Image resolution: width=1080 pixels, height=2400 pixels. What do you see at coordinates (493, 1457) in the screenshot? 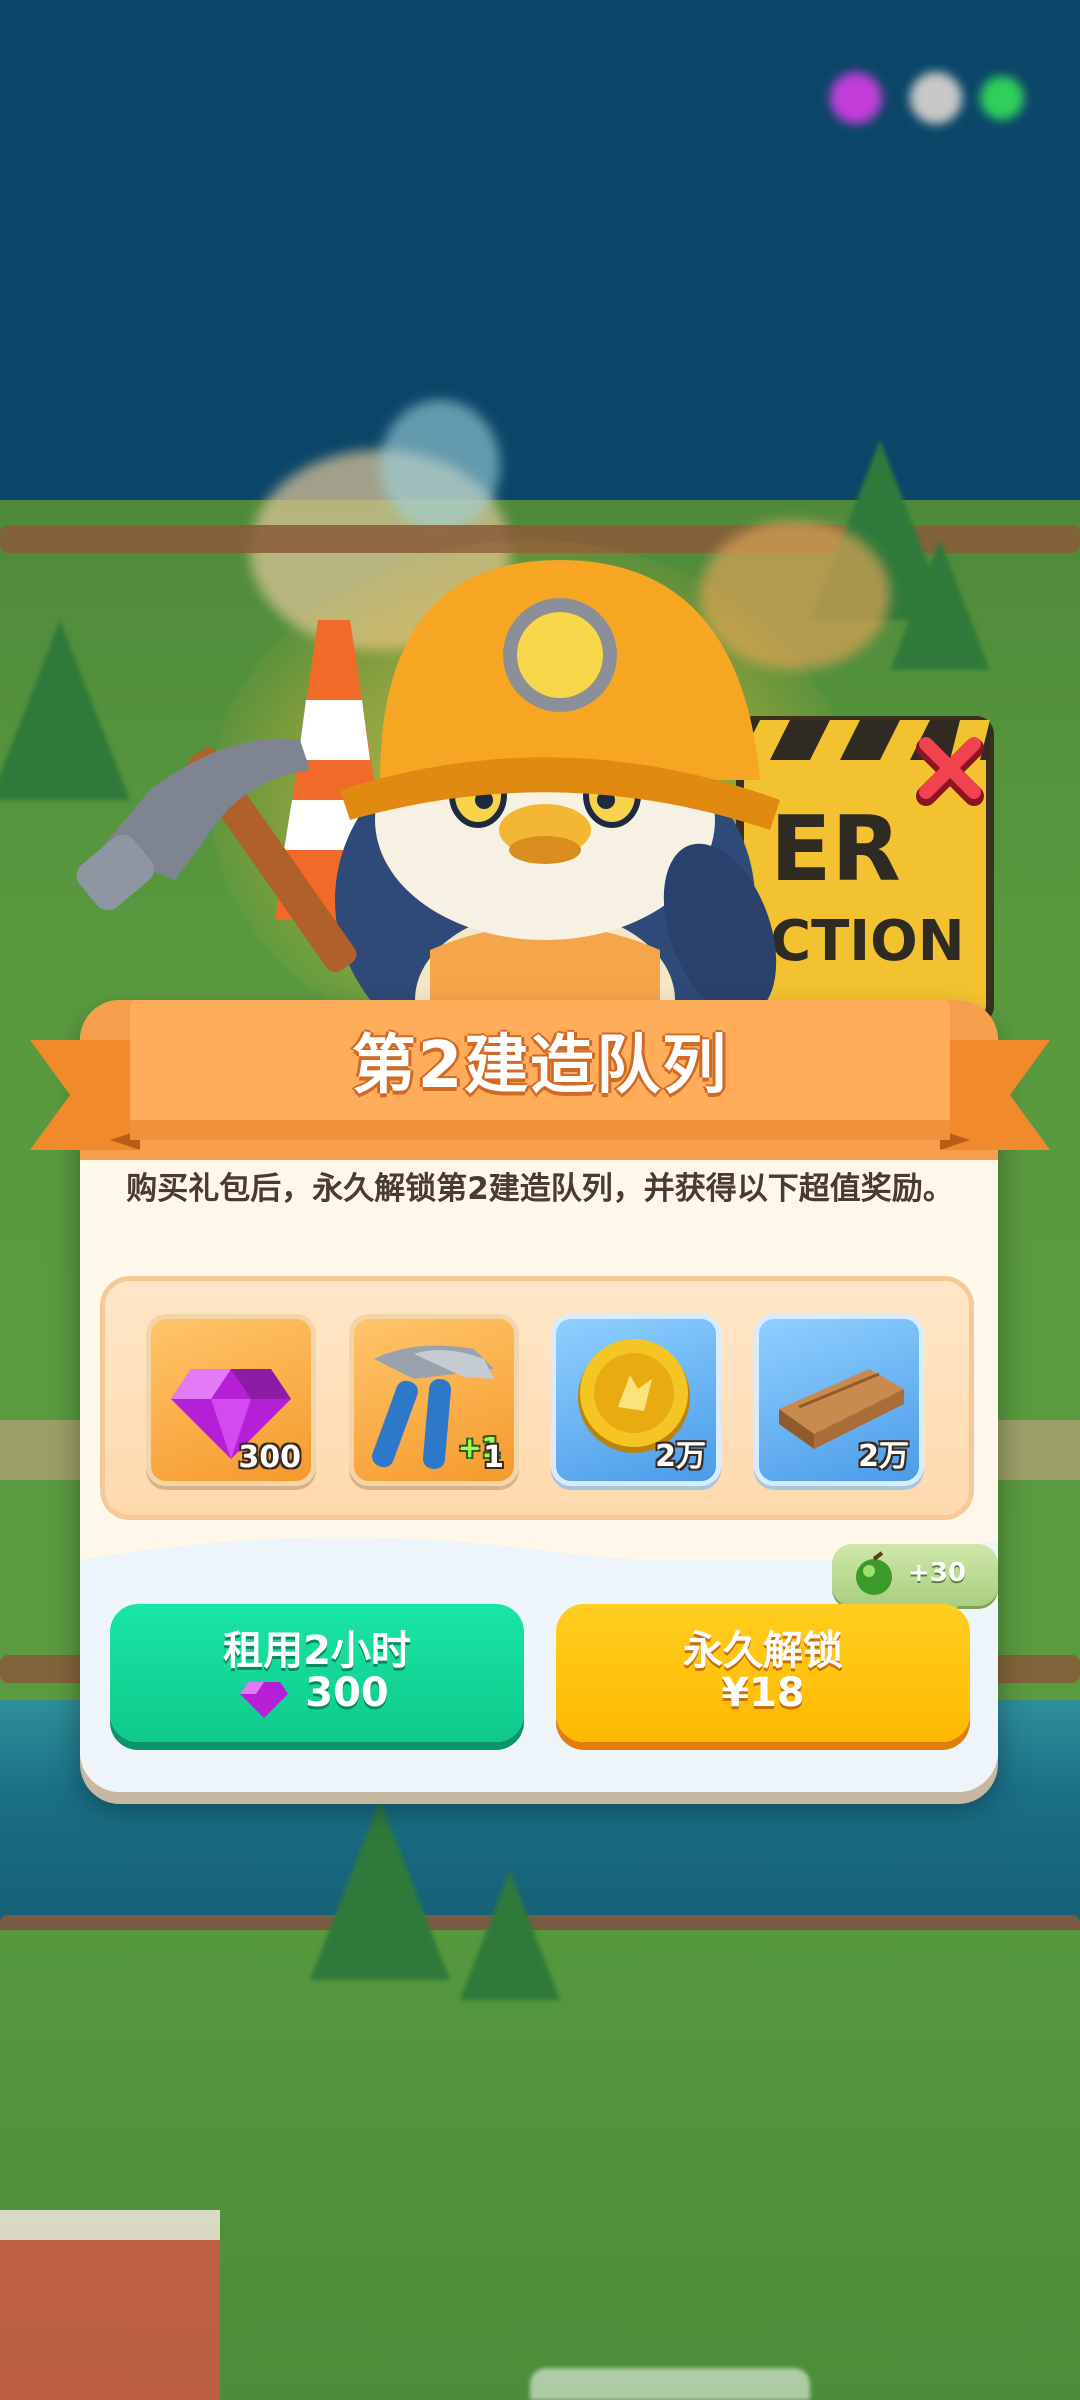
I see `reward-count: 1` at bounding box center [493, 1457].